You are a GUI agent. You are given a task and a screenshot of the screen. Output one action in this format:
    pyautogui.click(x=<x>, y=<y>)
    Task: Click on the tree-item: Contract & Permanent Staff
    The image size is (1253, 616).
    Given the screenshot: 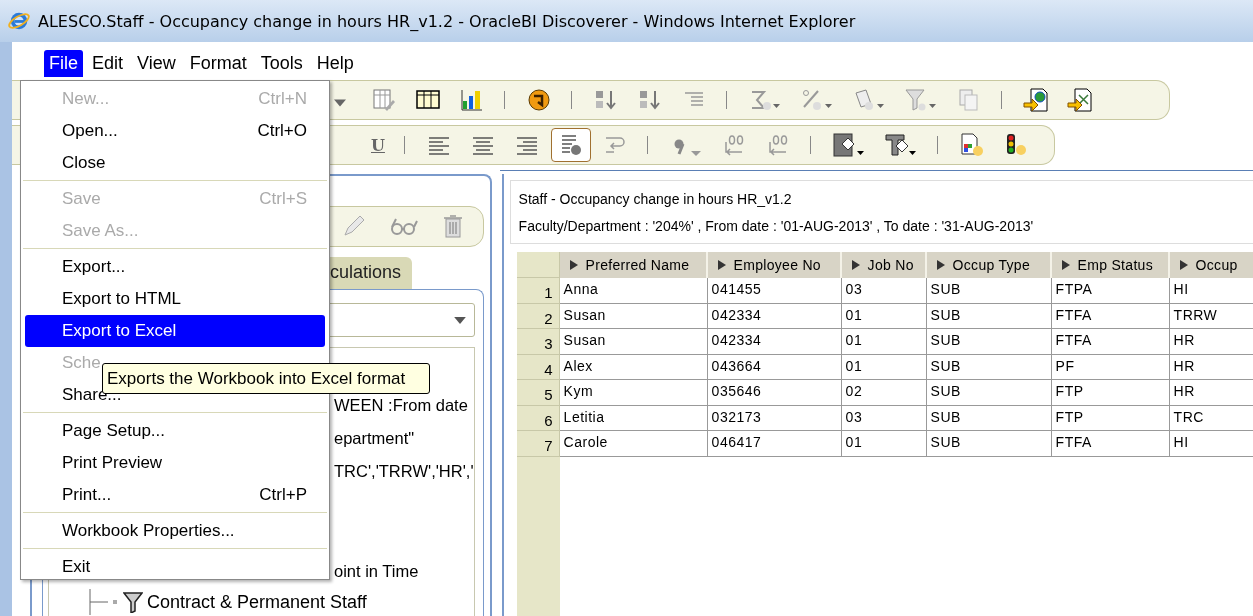 What is the action you would take?
    pyautogui.click(x=257, y=602)
    